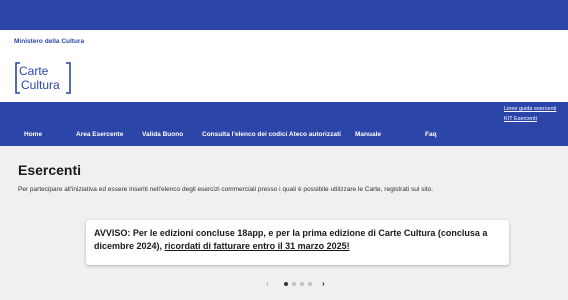  I want to click on top-bar, so click(284, 15).